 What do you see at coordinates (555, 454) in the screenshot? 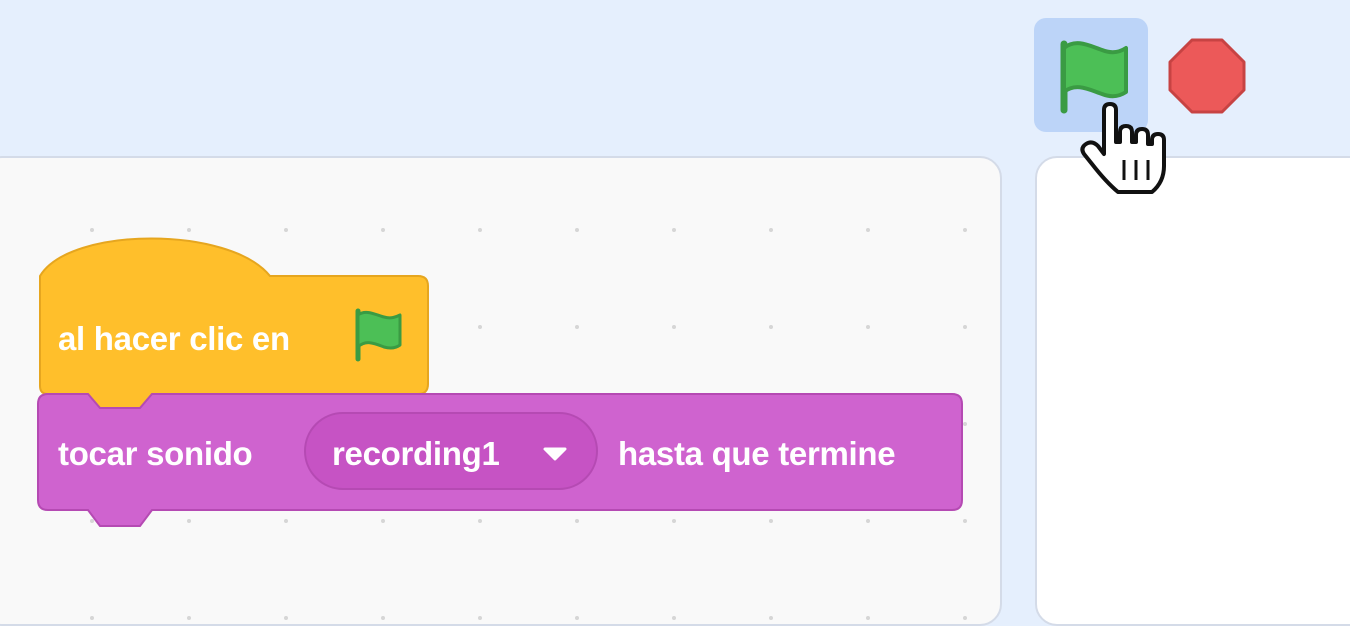
I see `chevron-down-icon` at bounding box center [555, 454].